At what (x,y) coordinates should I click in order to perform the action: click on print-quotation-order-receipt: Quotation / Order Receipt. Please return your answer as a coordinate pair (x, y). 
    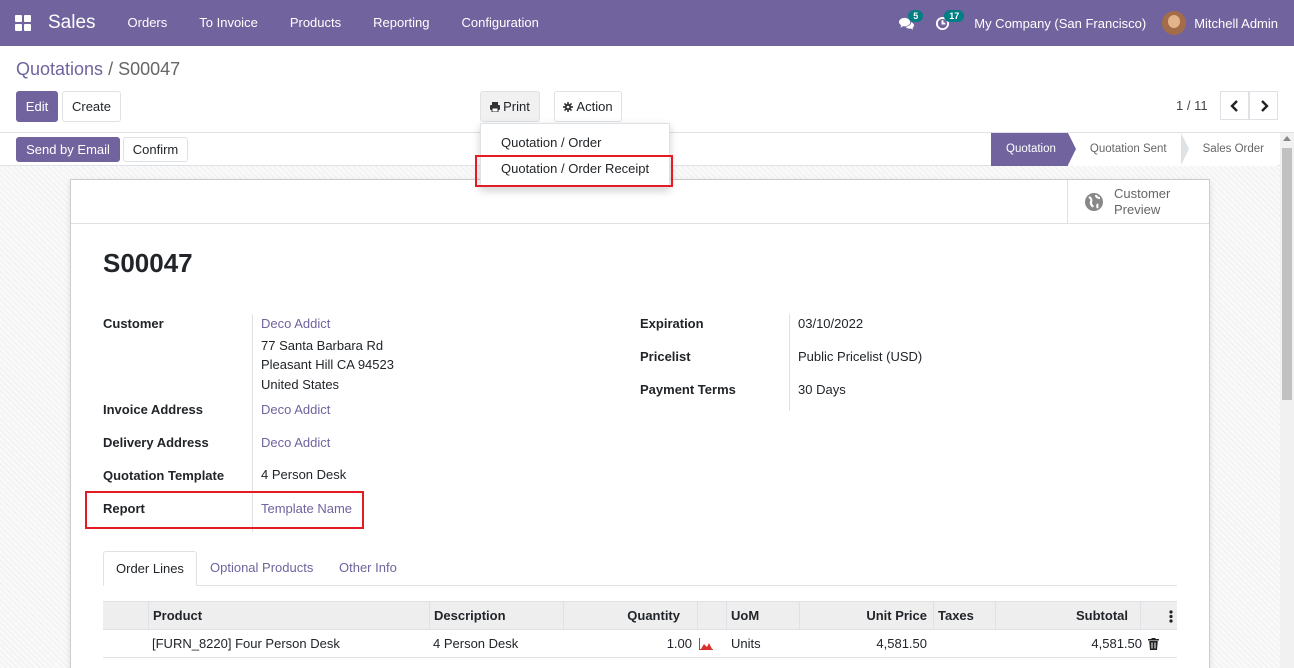
    Looking at the image, I should click on (575, 168).